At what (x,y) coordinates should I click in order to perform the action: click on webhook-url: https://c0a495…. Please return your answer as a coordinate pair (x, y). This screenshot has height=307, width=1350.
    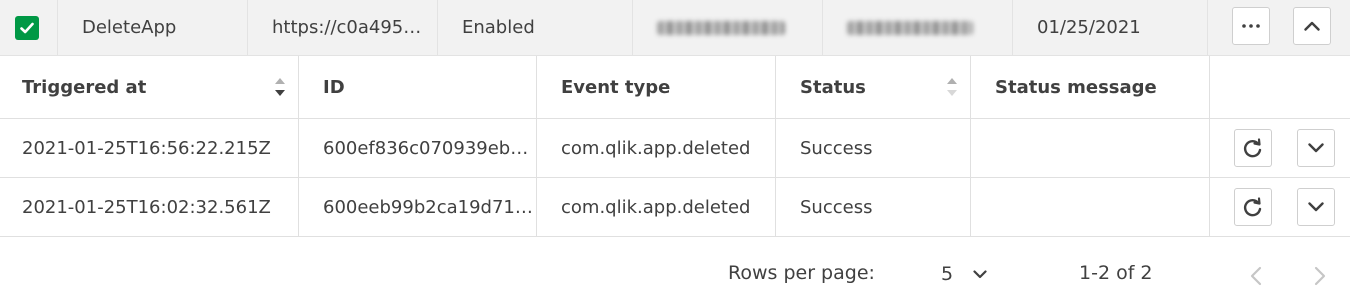
    Looking at the image, I should click on (347, 27).